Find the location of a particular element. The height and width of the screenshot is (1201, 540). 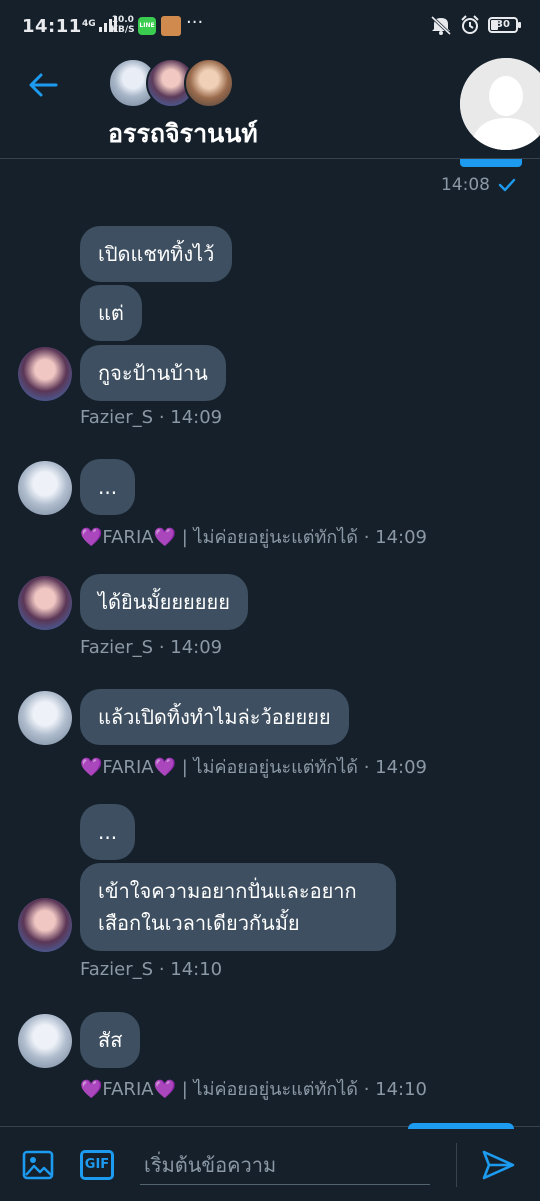

battery-level: 30 is located at coordinates (503, 24).